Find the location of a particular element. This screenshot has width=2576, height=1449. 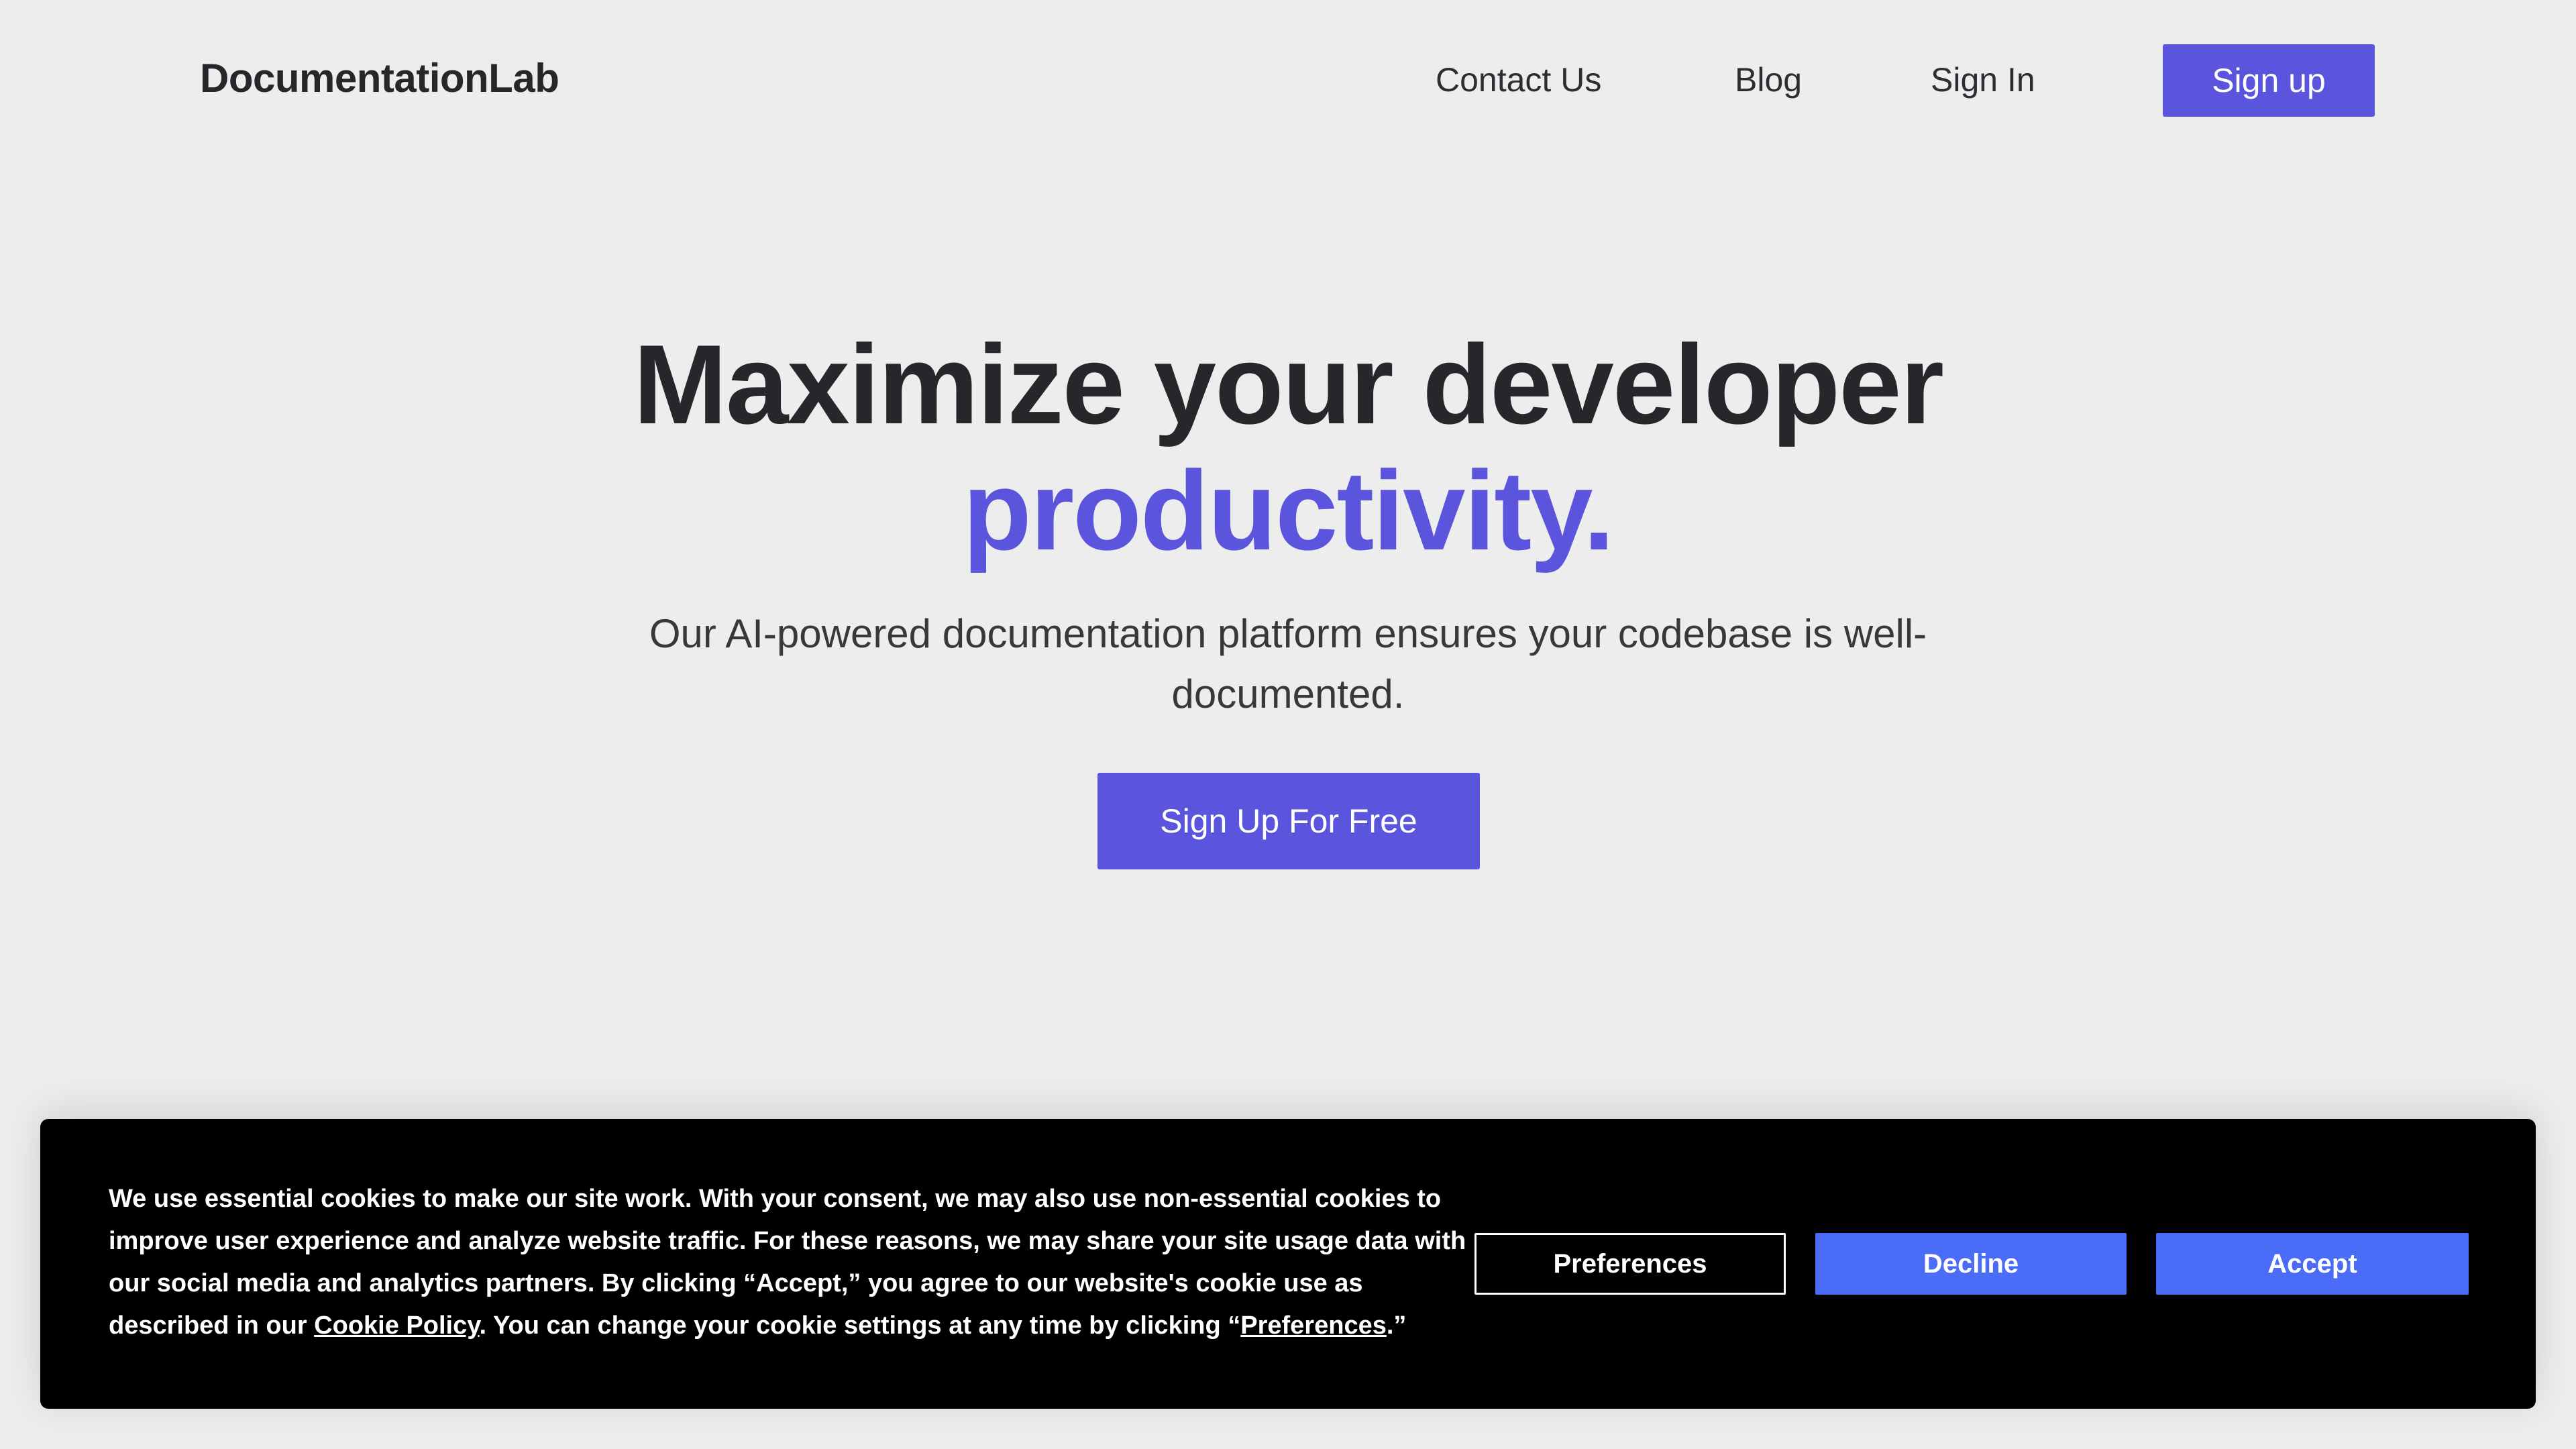

hero-title: Maximize your developer is located at coordinates (1288, 384).